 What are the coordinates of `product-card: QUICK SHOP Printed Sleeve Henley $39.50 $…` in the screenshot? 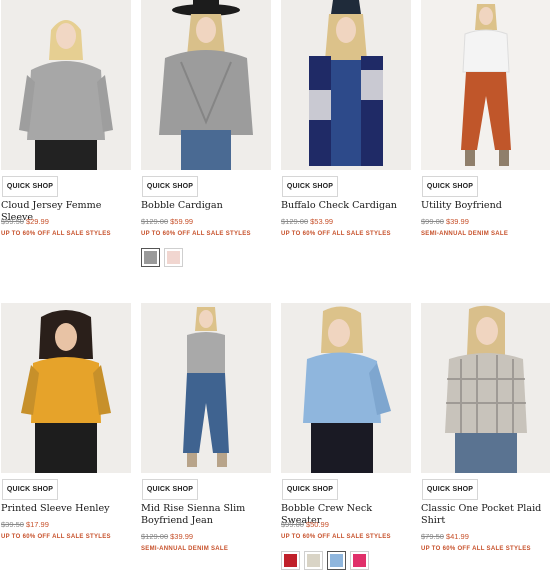 It's located at (66, 421).